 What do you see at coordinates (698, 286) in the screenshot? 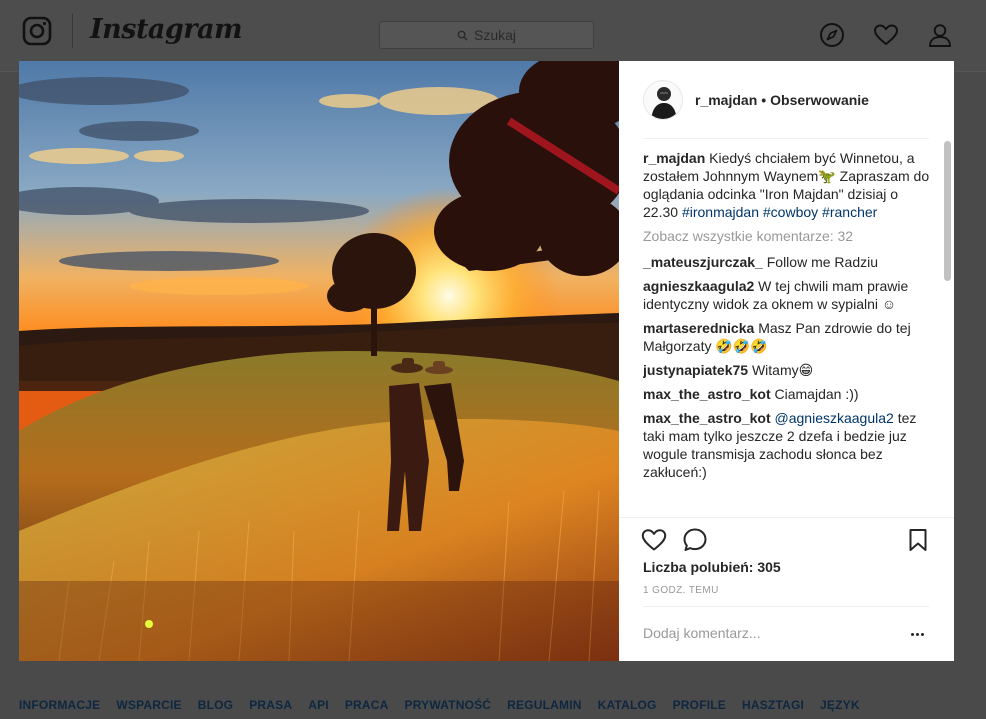
I see `comment-username: agnieszkaagula2` at bounding box center [698, 286].